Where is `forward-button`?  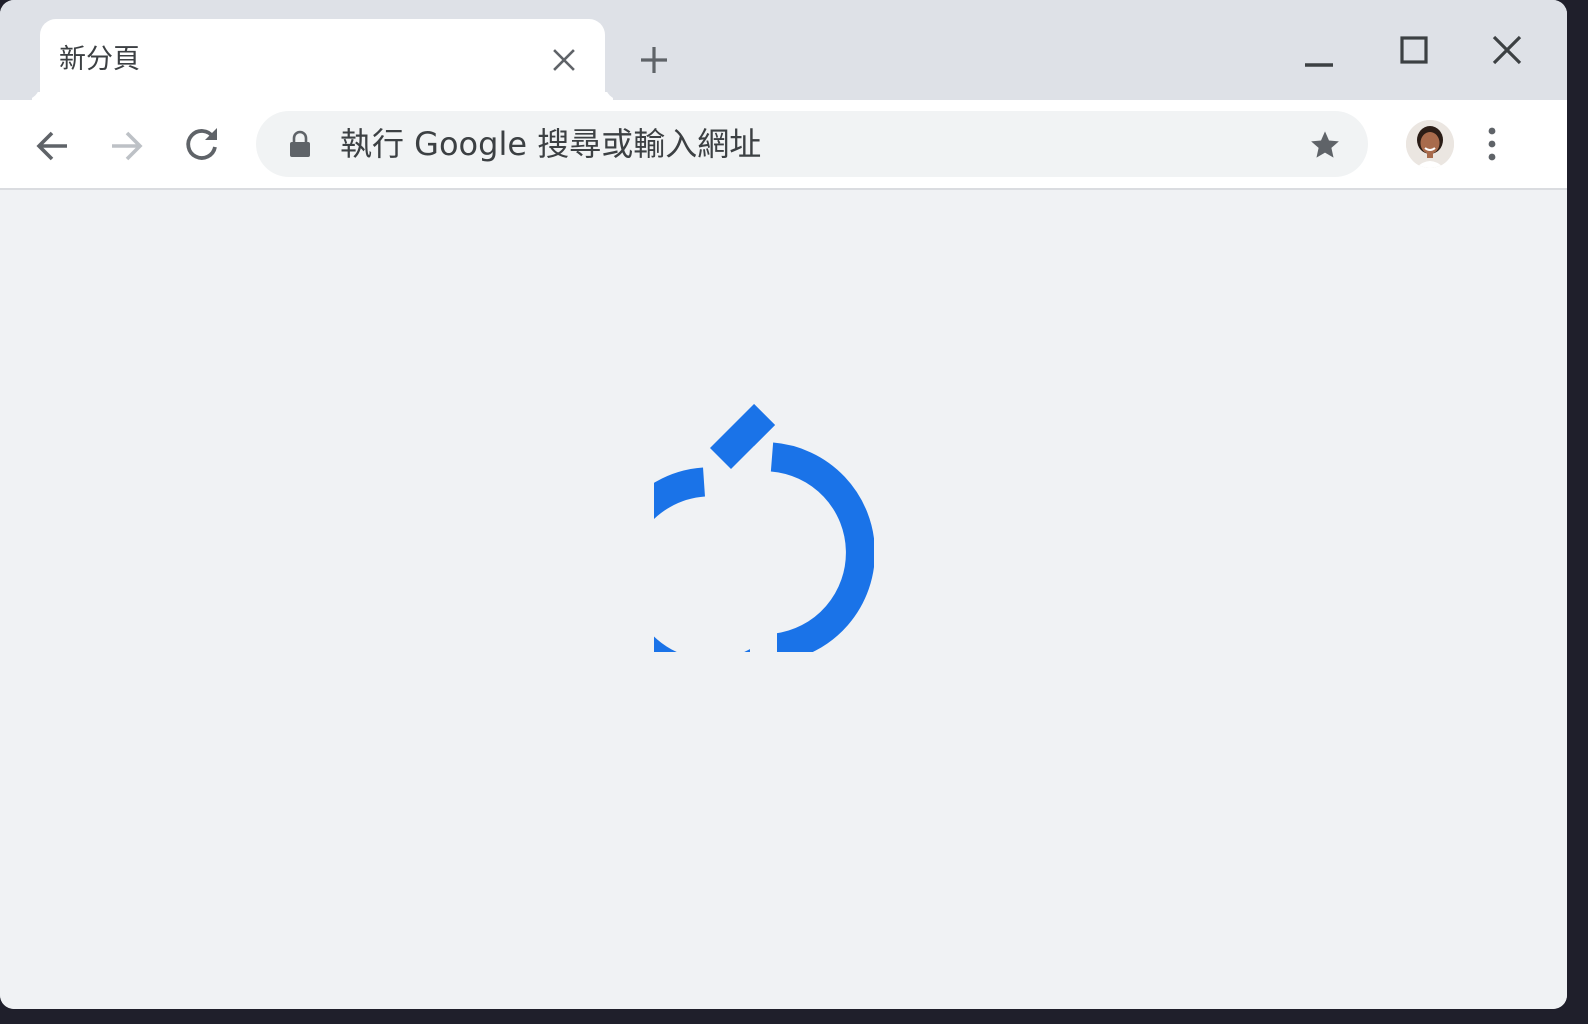 forward-button is located at coordinates (127, 146).